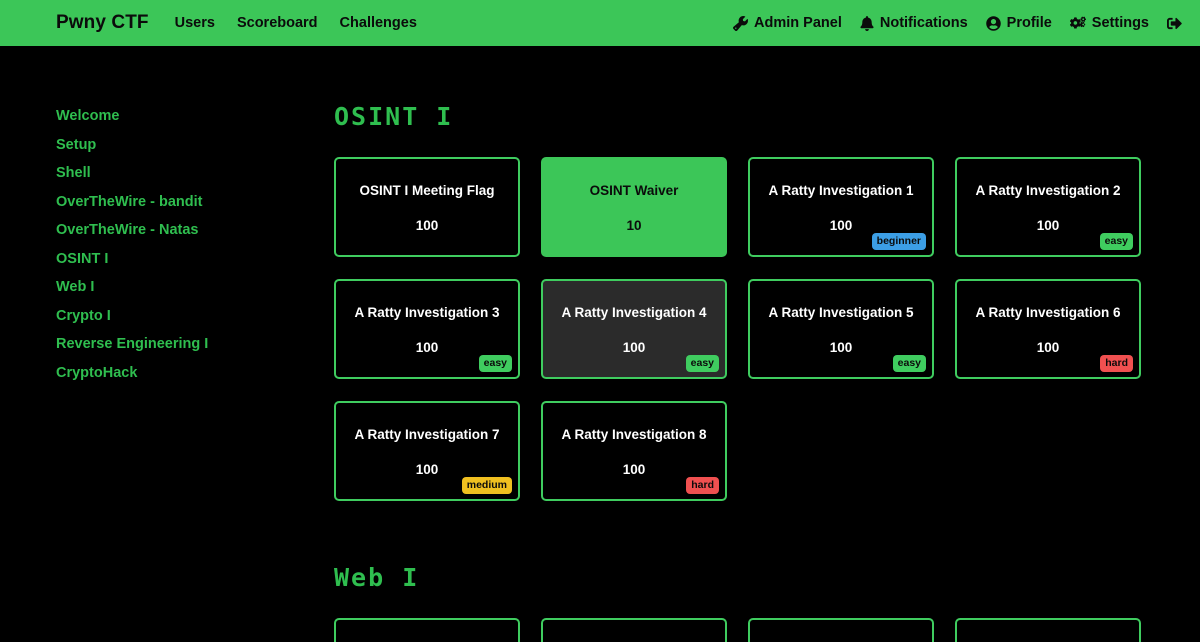  I want to click on nav-link-label: Users, so click(194, 23).